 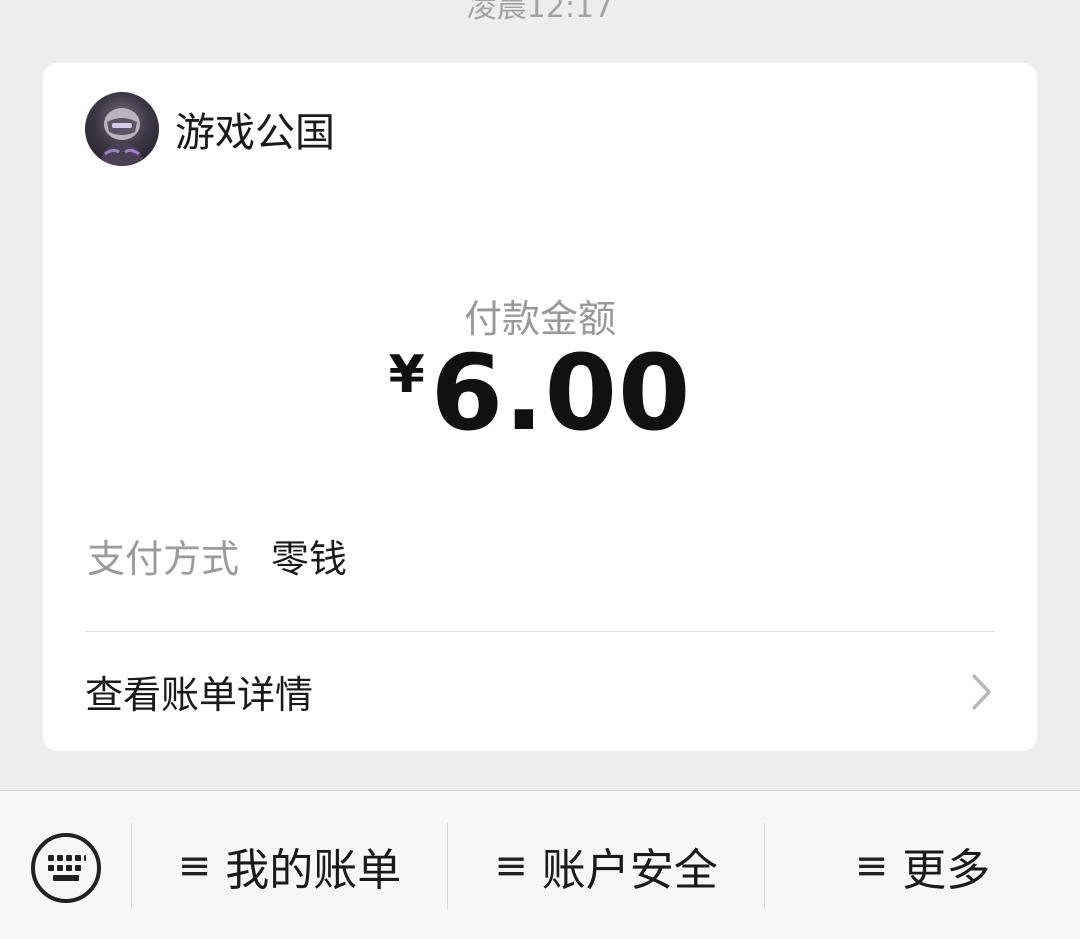 What do you see at coordinates (309, 559) in the screenshot?
I see `payment-method-value: 零钱` at bounding box center [309, 559].